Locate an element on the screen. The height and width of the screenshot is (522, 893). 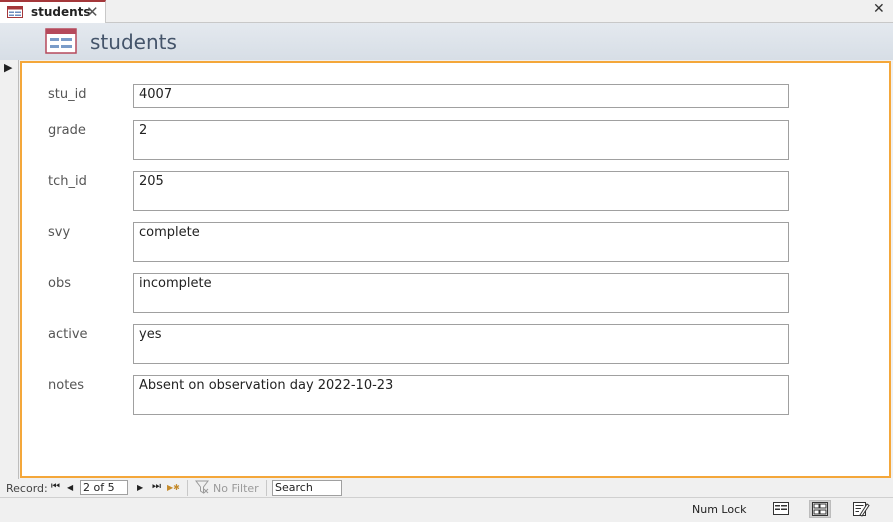
field-value: 2 is located at coordinates (143, 130).